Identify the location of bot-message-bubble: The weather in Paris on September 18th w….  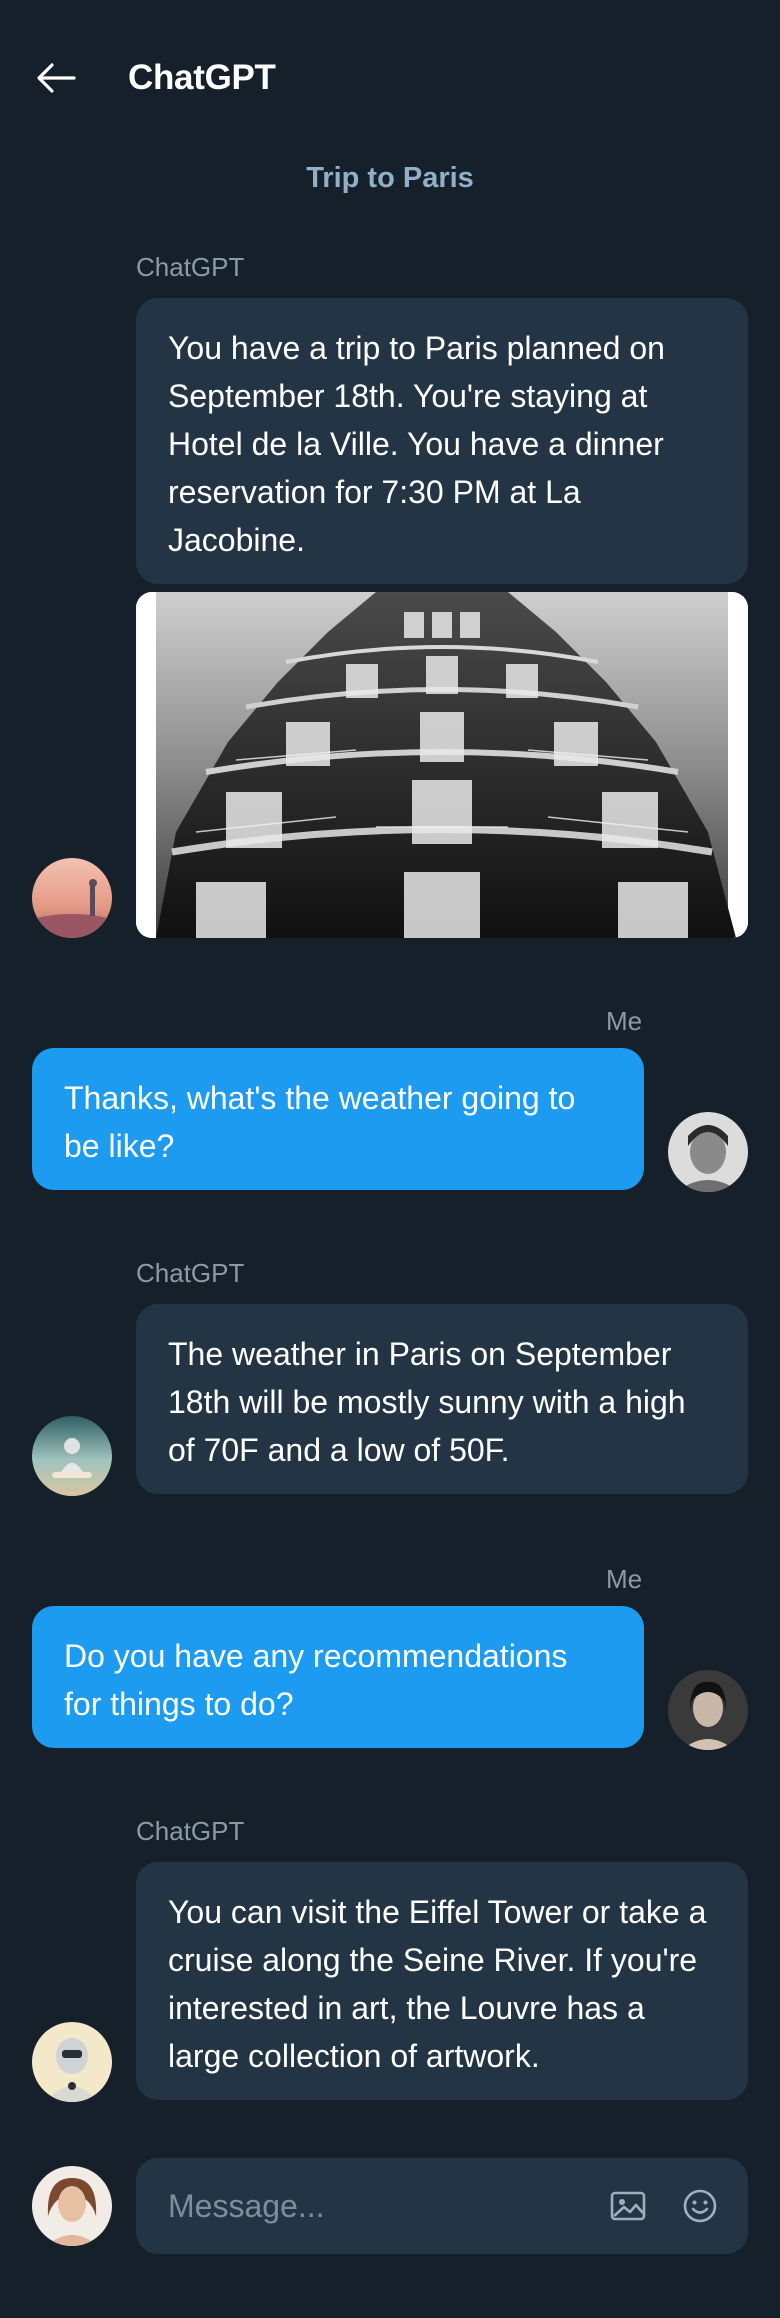
(442, 1399).